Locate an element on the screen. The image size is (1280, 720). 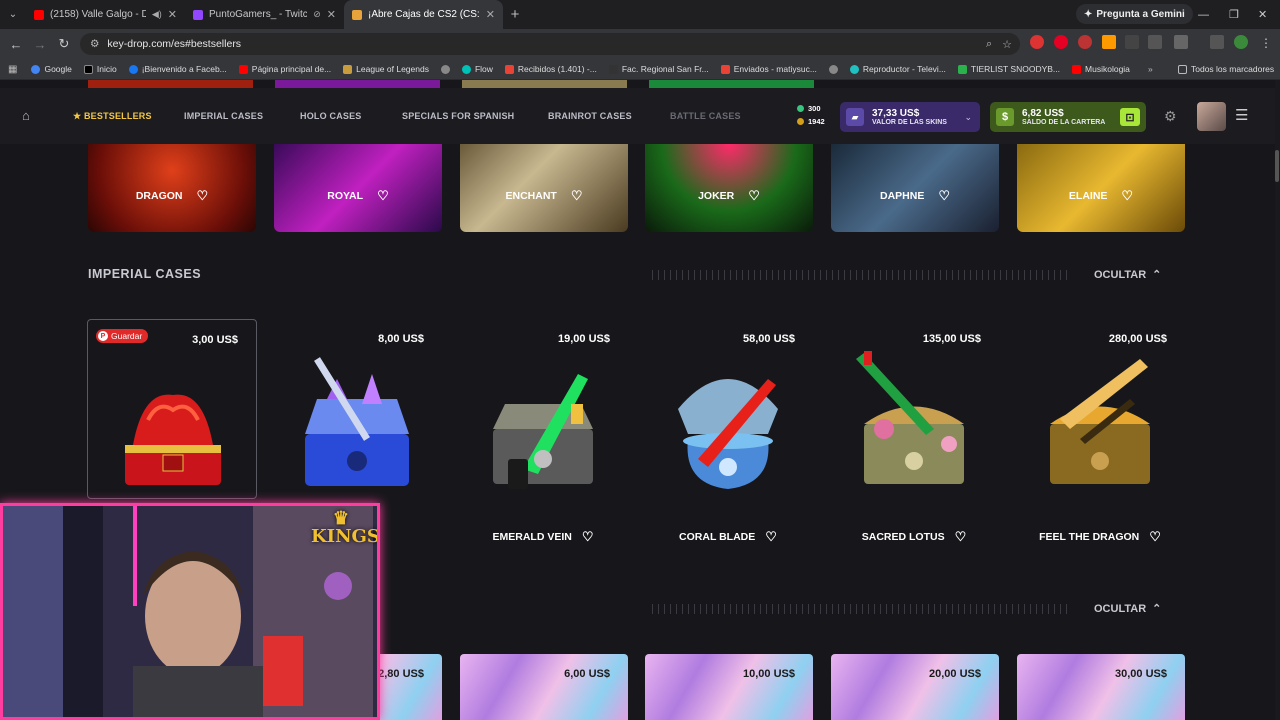
case-name: JOKER is located at coordinates (716, 196).